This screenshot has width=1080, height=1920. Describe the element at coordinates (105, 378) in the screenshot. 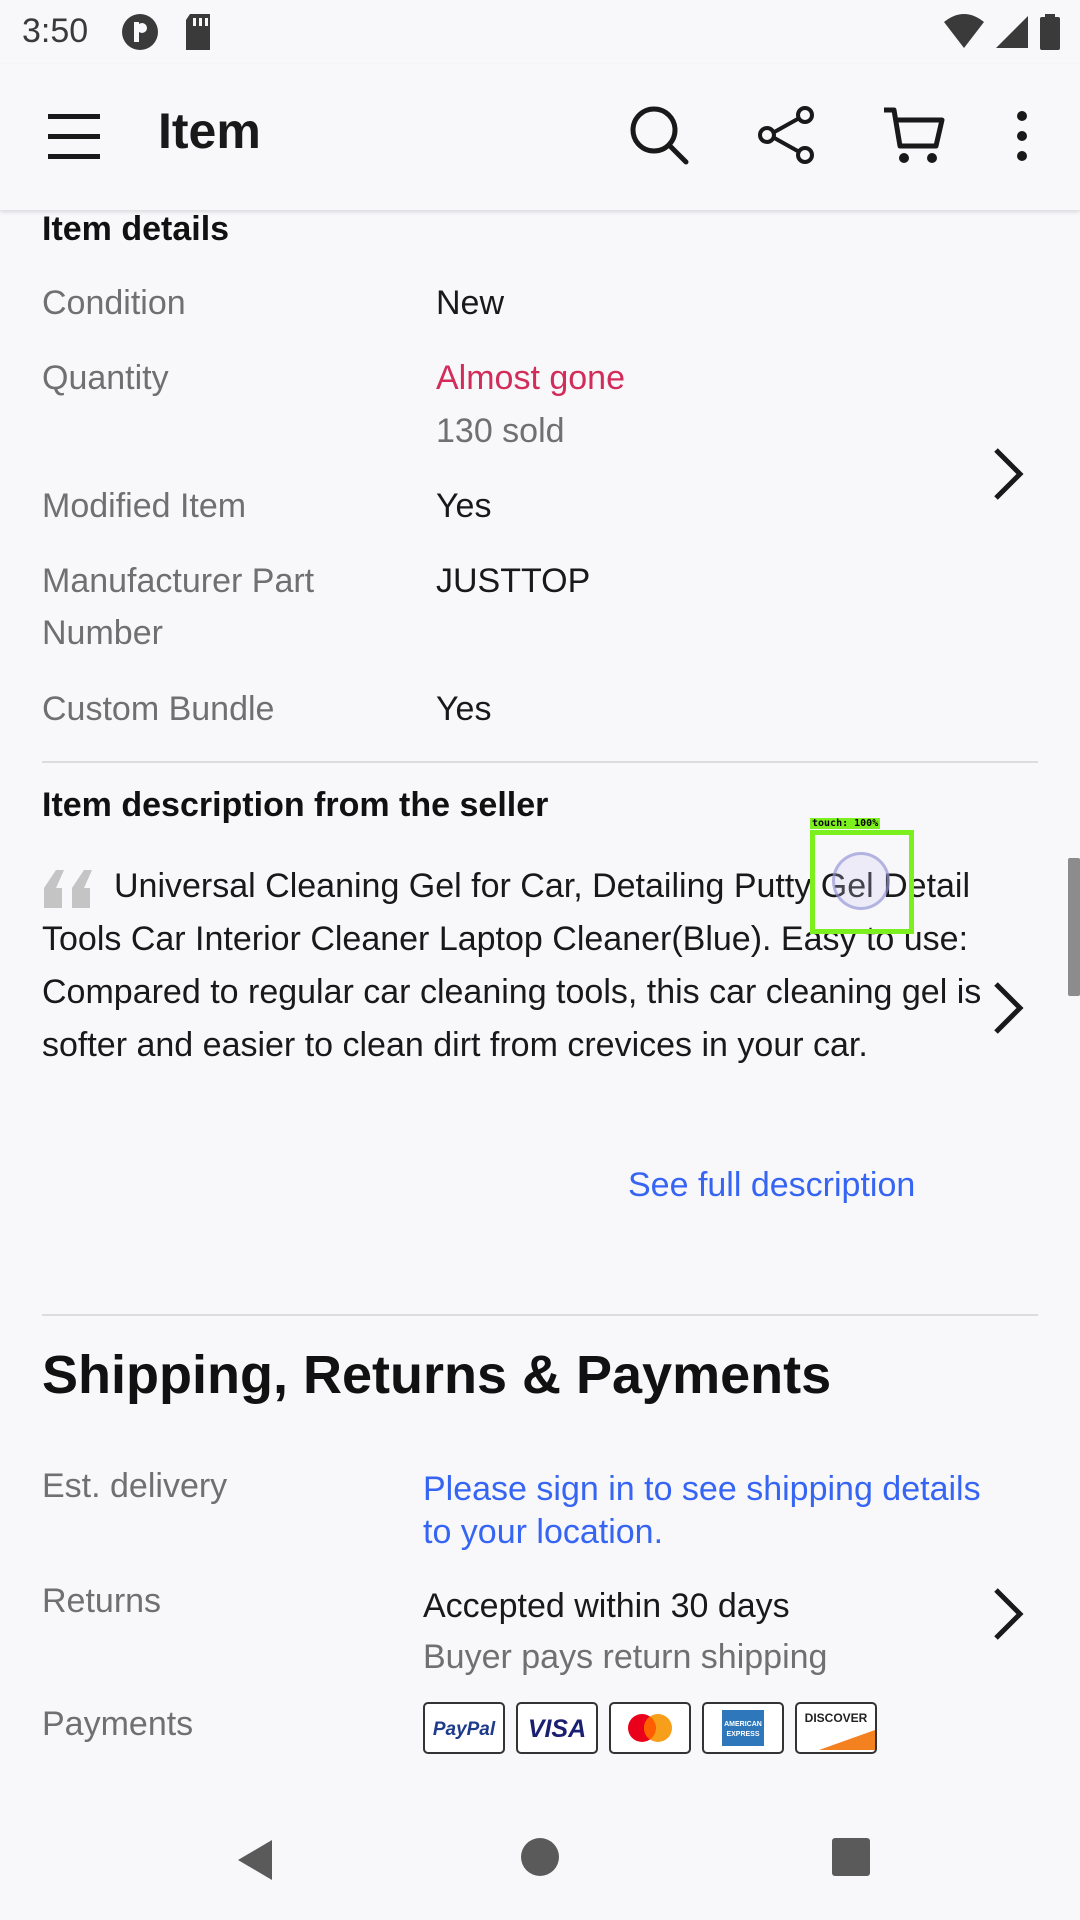

I see `quantity-label: Quantity` at that location.